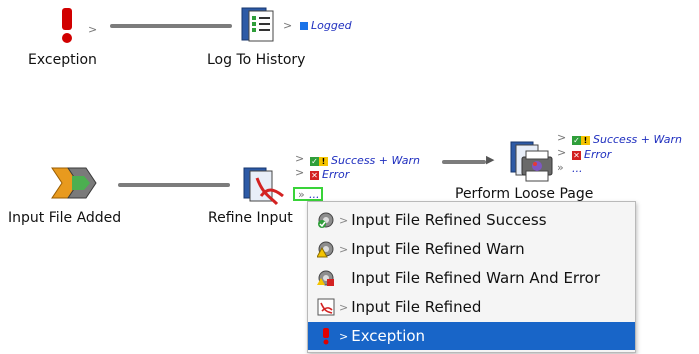 Image resolution: width=699 pixels, height=354 pixels. What do you see at coordinates (257, 24) in the screenshot?
I see `log-history-icon` at bounding box center [257, 24].